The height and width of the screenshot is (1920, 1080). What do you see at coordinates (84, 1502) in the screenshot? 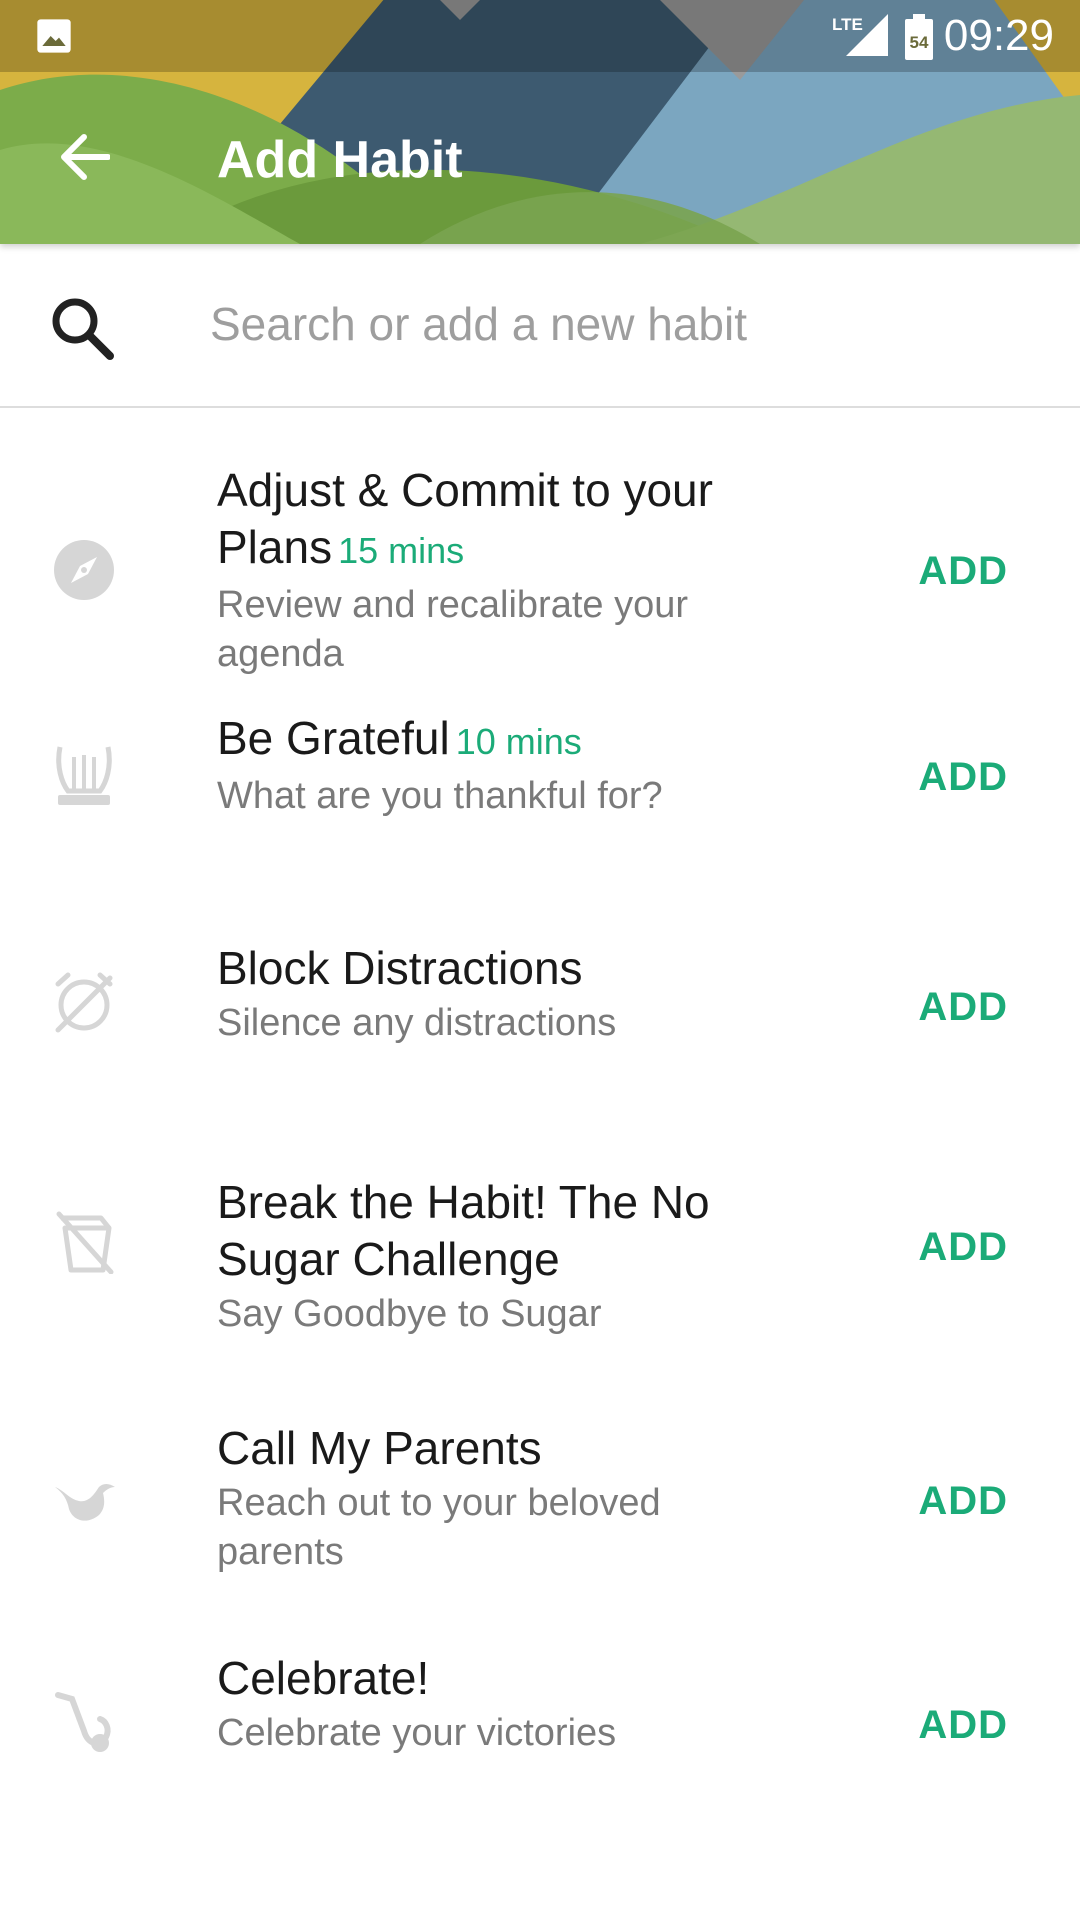
I see `bird-icon` at bounding box center [84, 1502].